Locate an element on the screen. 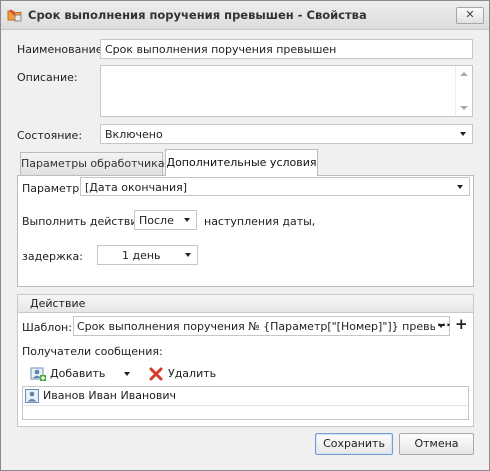  list-item: Иванов Иван Иванович is located at coordinates (245, 396).